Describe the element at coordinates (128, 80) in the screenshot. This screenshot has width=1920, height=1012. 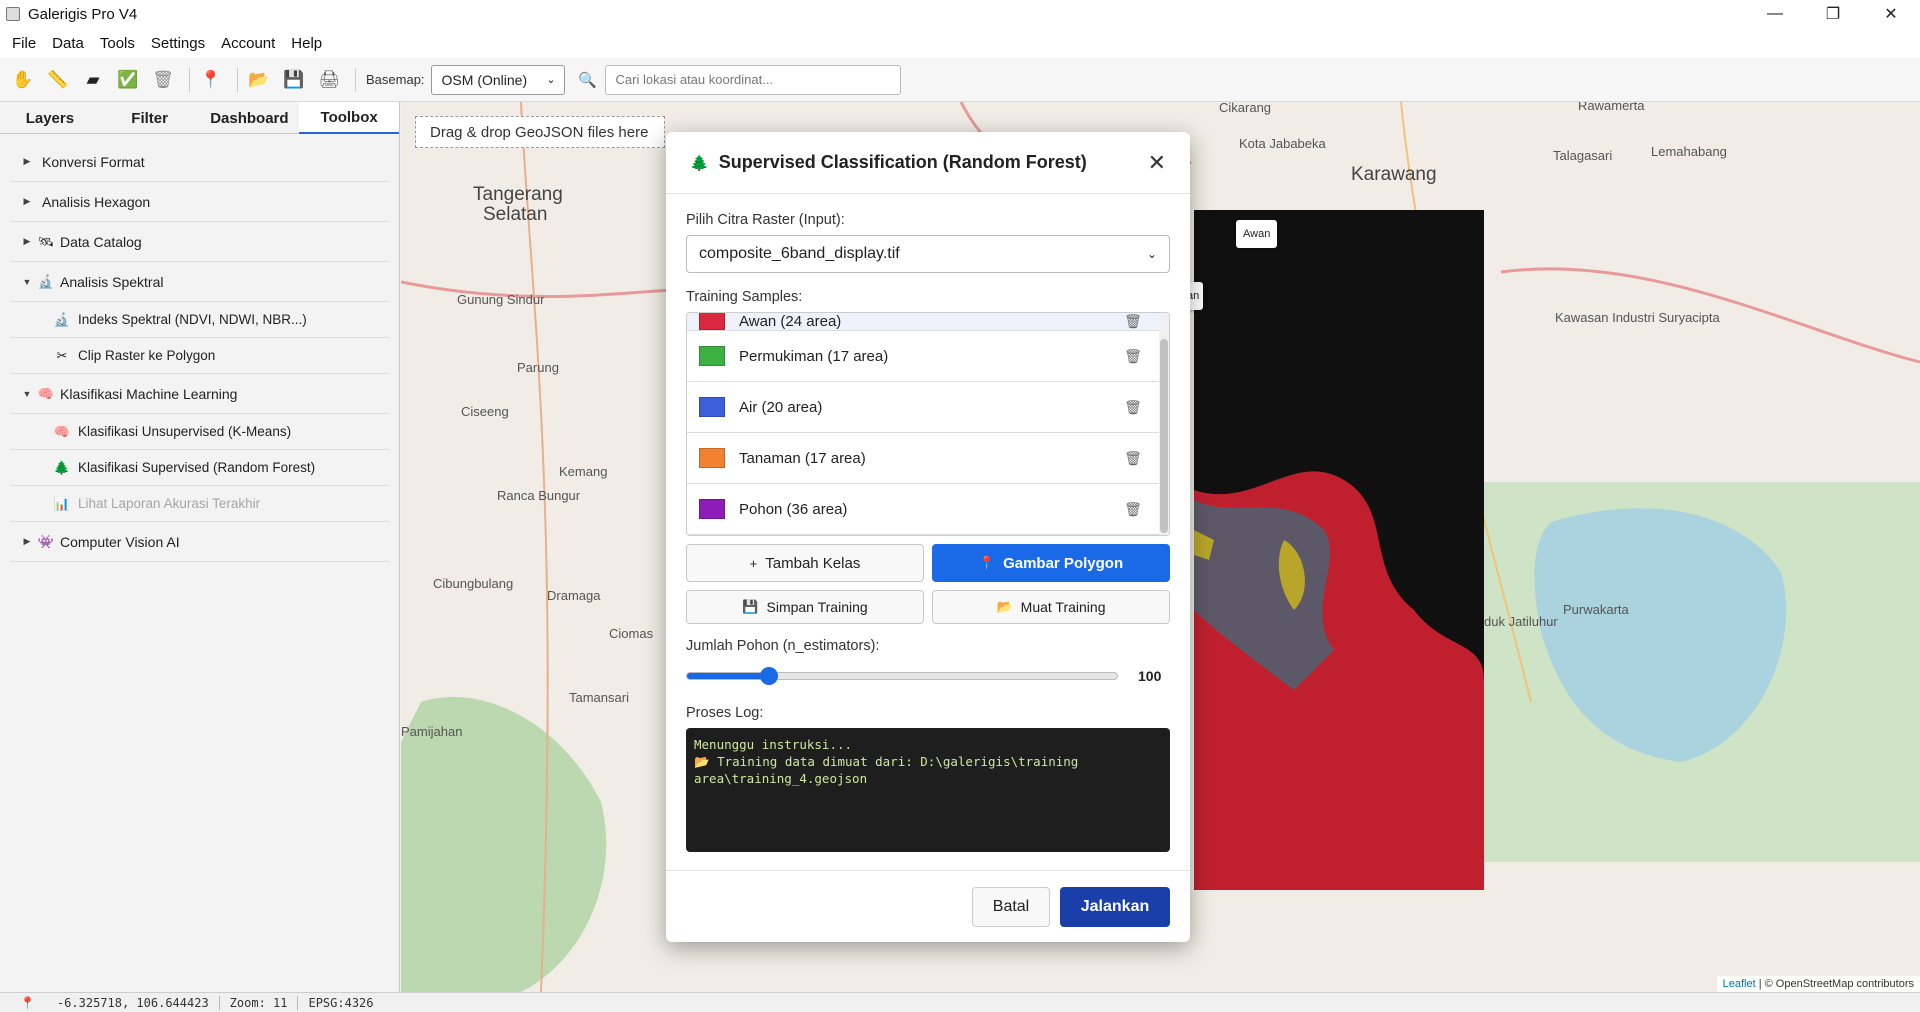
I see `checkbox-icon: ✅` at that location.